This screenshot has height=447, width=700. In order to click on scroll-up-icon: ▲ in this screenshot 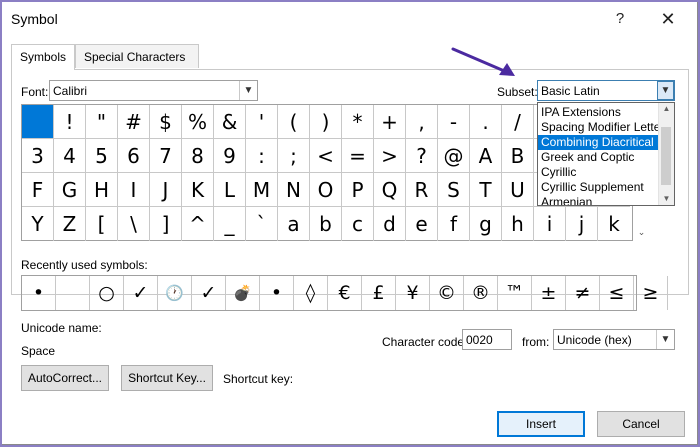, I will do `click(666, 109)`.